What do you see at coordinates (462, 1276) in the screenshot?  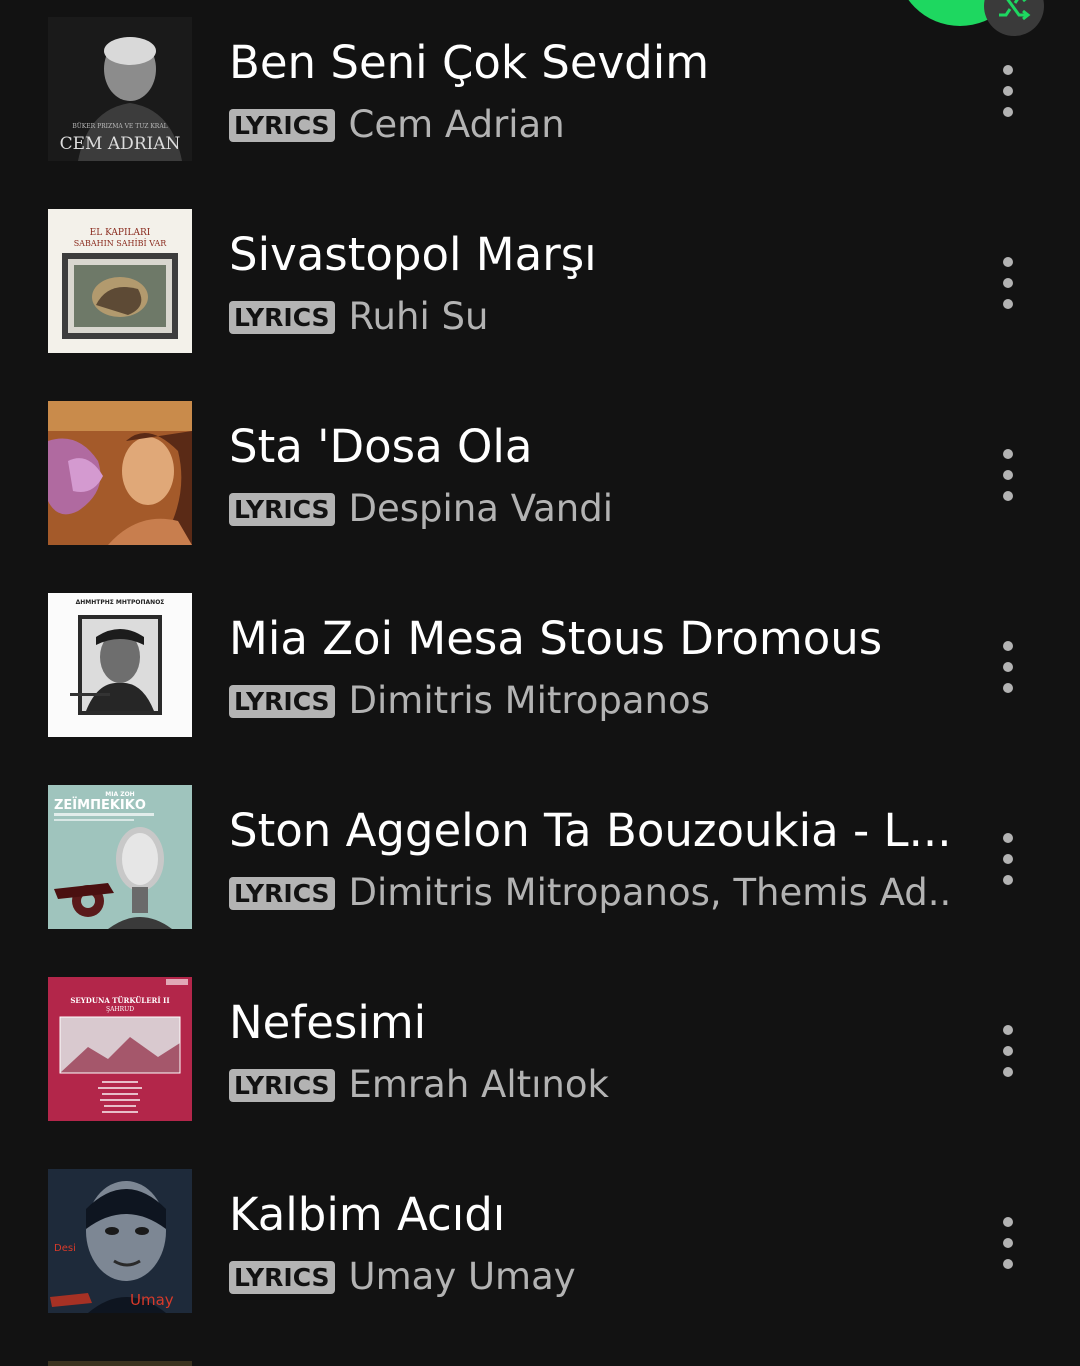 I see `track-artist: Umay Umay` at bounding box center [462, 1276].